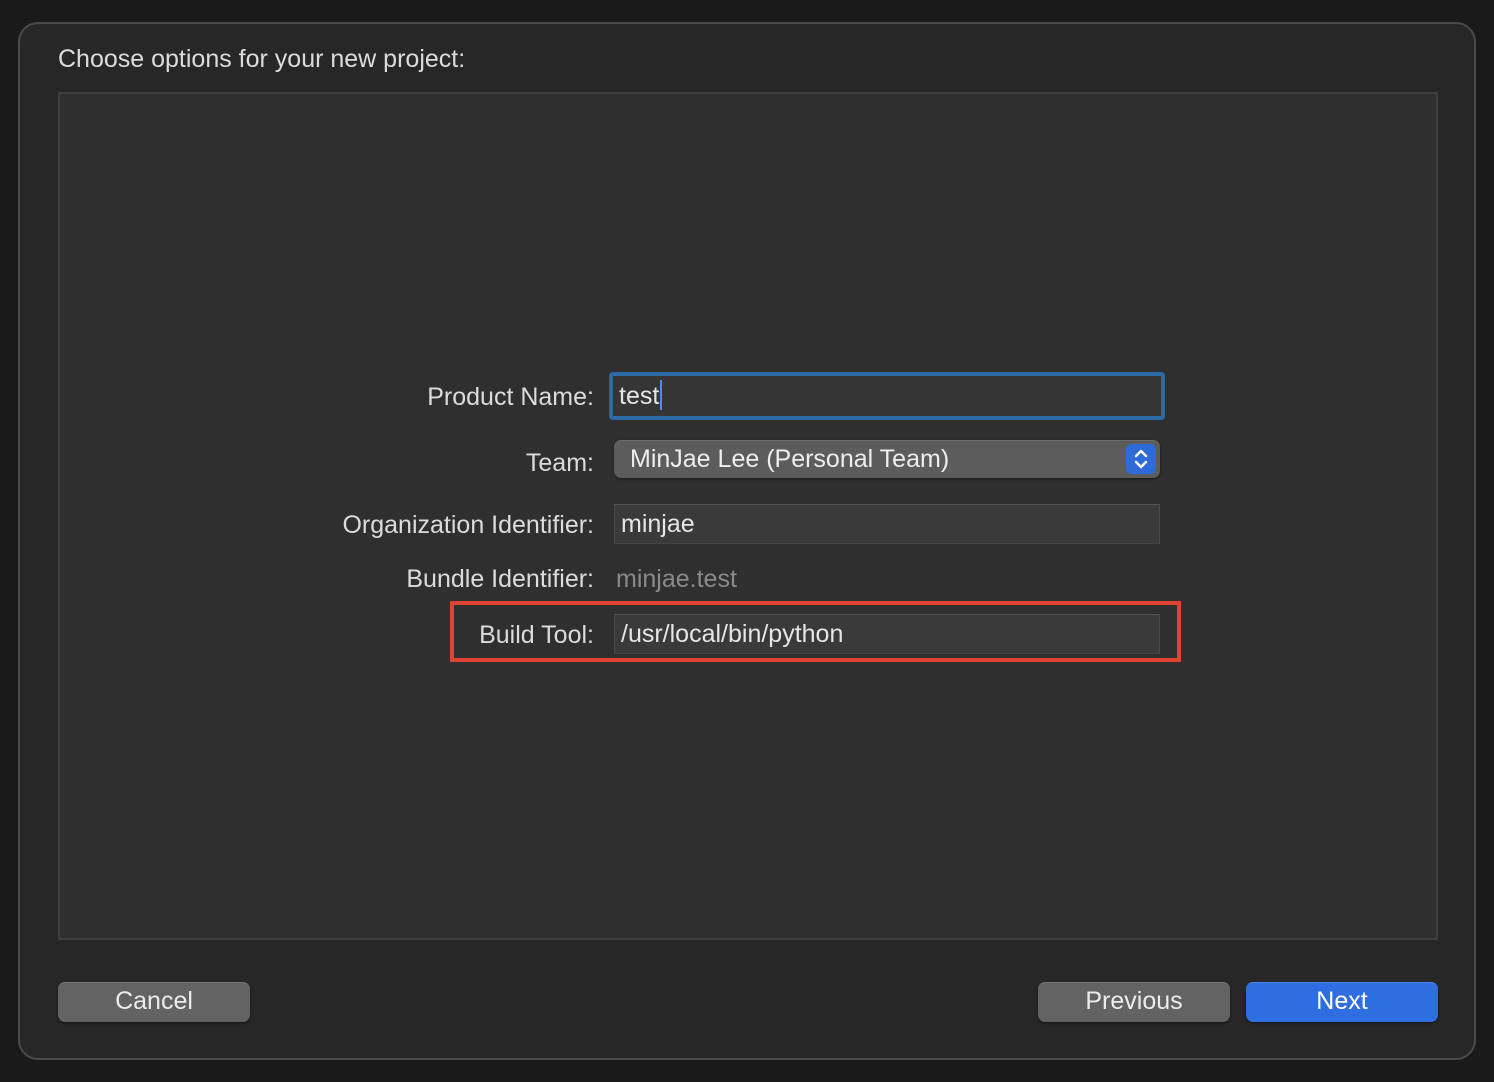 Image resolution: width=1494 pixels, height=1082 pixels. What do you see at coordinates (500, 579) in the screenshot?
I see `bundle-identifier-label: Bundle Identifier:` at bounding box center [500, 579].